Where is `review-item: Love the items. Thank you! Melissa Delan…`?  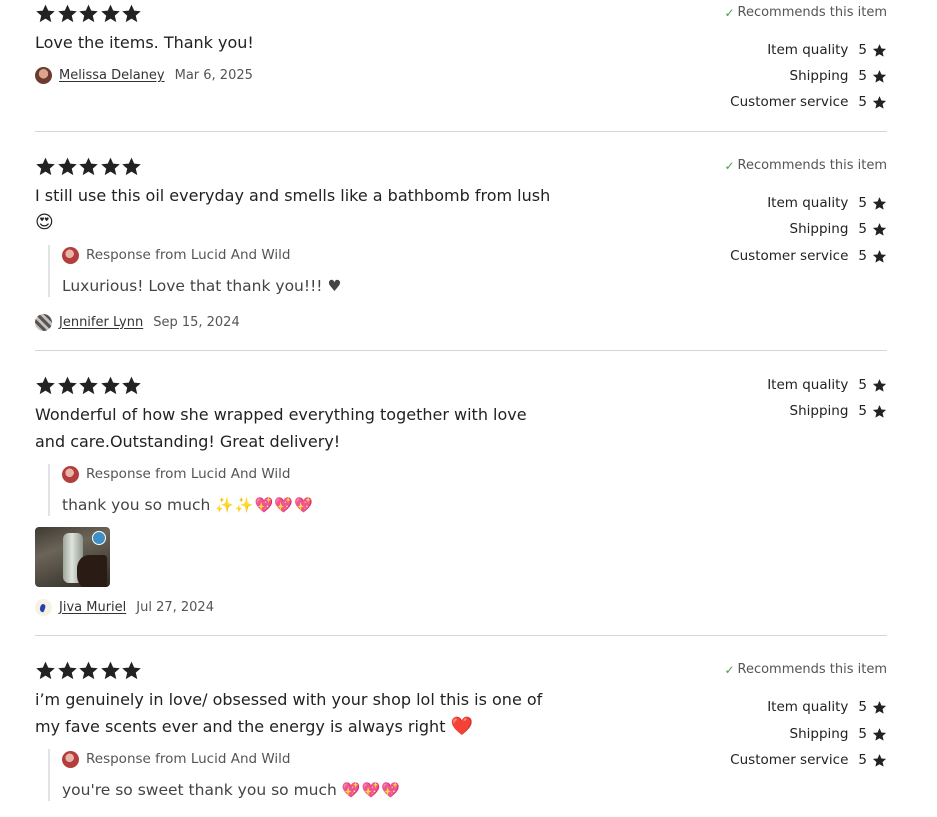
review-item: Love the items. Thank you! Melissa Delan… is located at coordinates (461, 65).